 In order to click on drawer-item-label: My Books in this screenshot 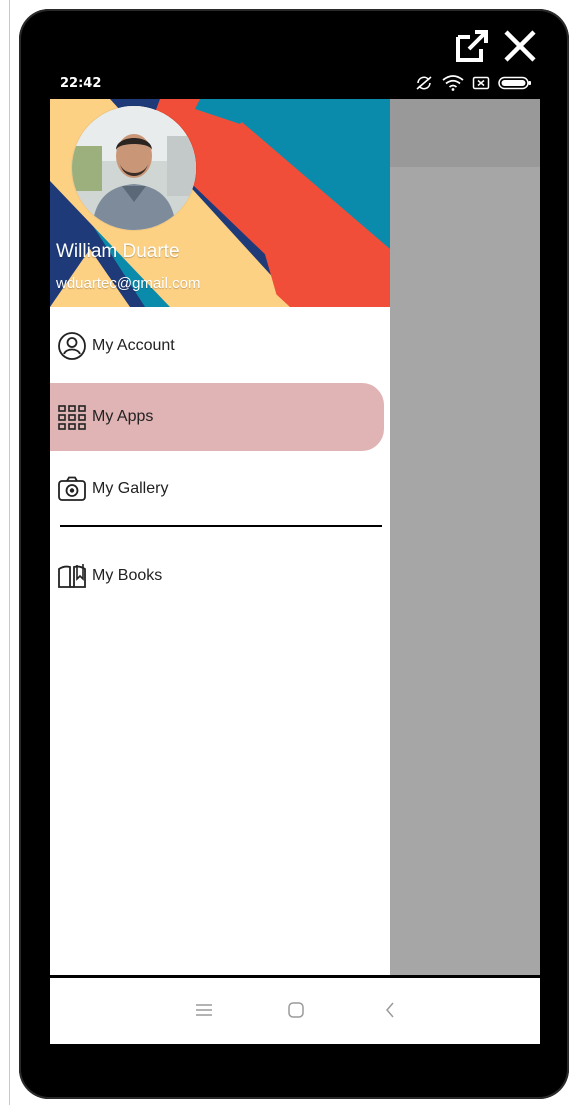, I will do `click(127, 575)`.